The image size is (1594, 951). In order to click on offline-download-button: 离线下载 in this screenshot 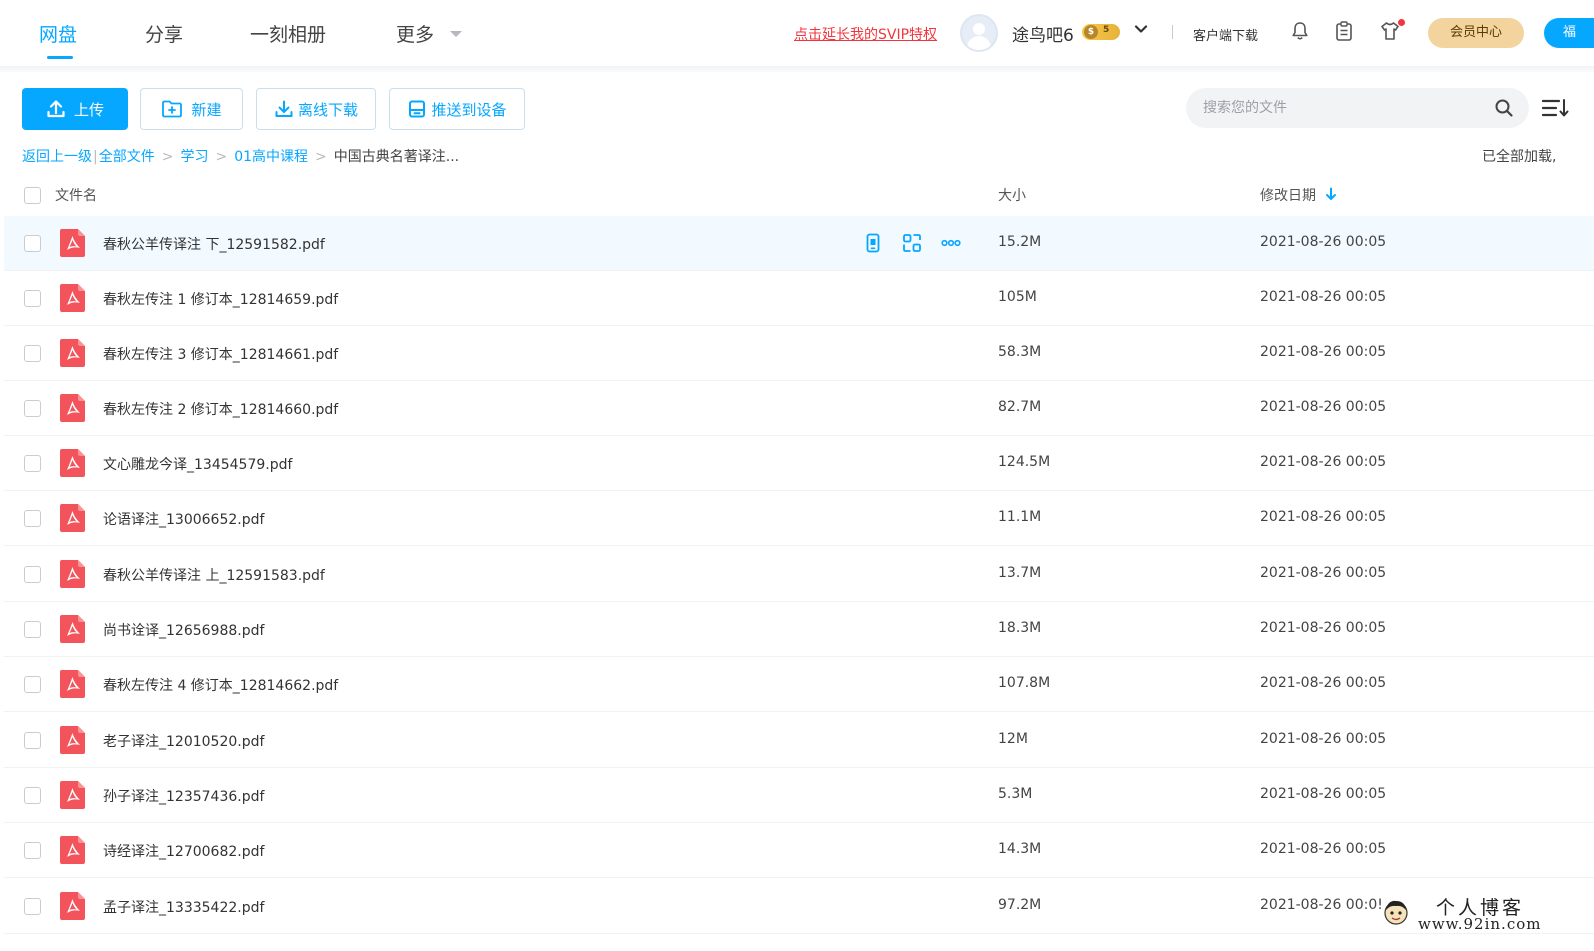, I will do `click(316, 109)`.